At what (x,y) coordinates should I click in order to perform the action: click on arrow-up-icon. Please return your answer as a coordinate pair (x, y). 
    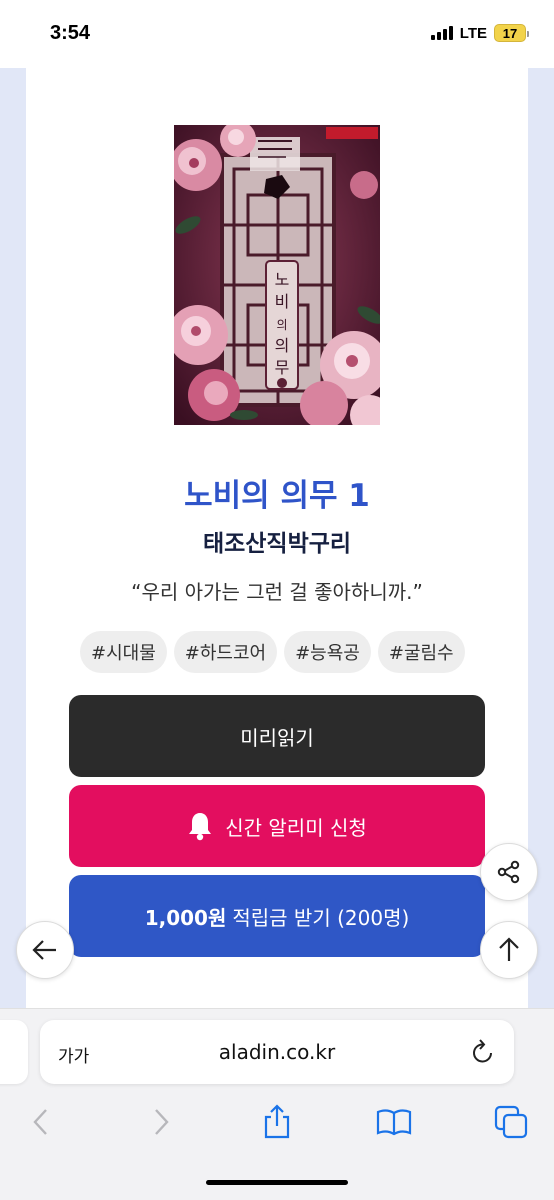
    Looking at the image, I should click on (509, 949).